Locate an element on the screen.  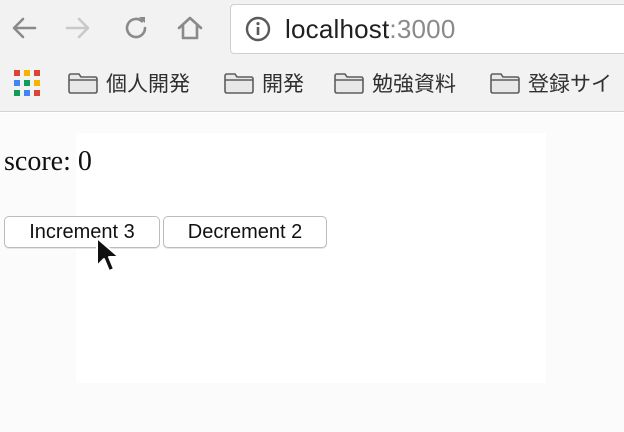
site-info-button is located at coordinates (258, 29).